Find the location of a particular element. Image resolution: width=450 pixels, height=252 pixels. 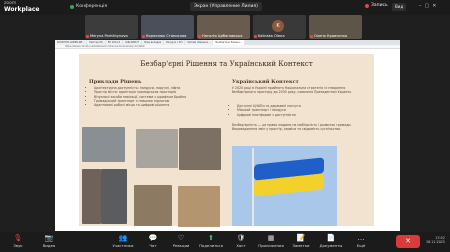

video-off-icon: 📷 is located at coordinates (49, 238).